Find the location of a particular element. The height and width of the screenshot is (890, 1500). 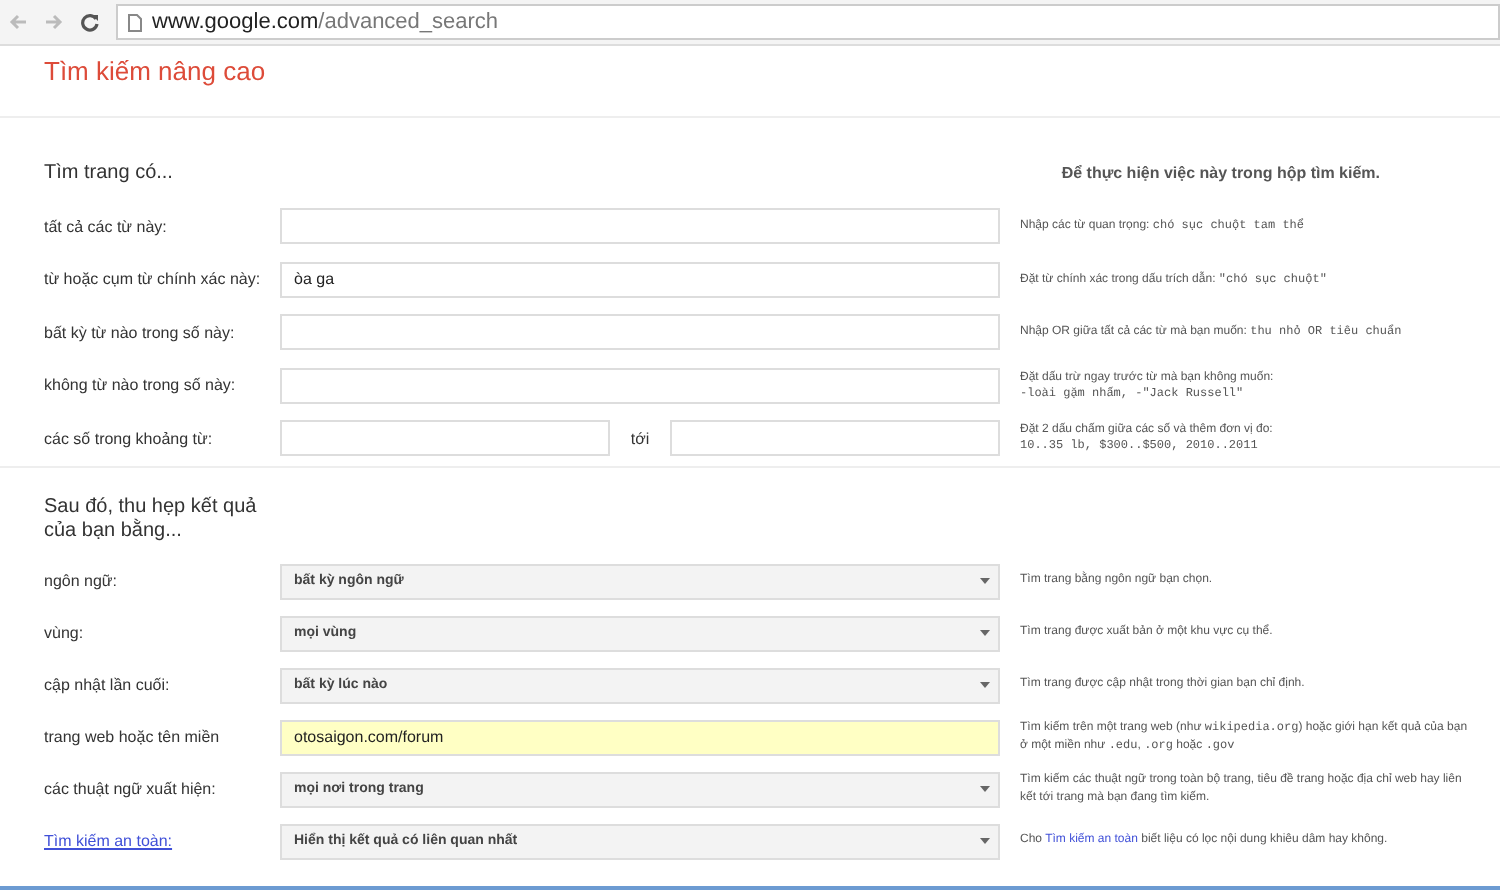

field-label: tất cả các từ này: is located at coordinates (106, 226).